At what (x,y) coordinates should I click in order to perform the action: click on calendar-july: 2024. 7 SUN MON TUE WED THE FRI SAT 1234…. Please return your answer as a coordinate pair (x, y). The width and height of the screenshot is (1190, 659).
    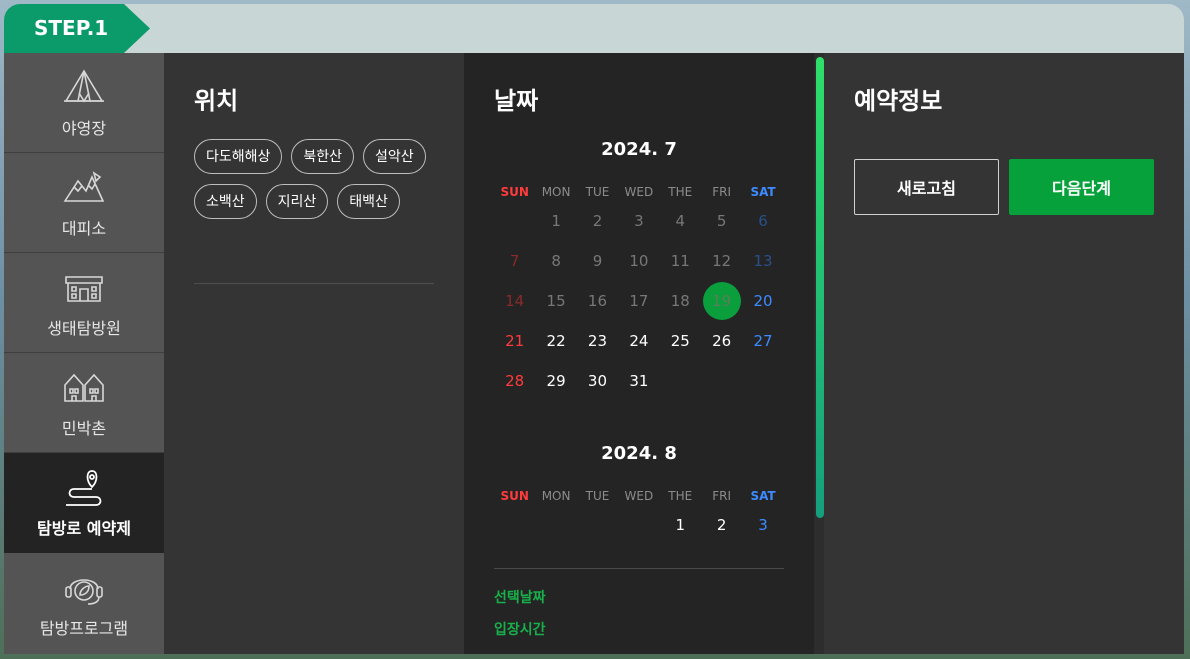
    Looking at the image, I should click on (639, 270).